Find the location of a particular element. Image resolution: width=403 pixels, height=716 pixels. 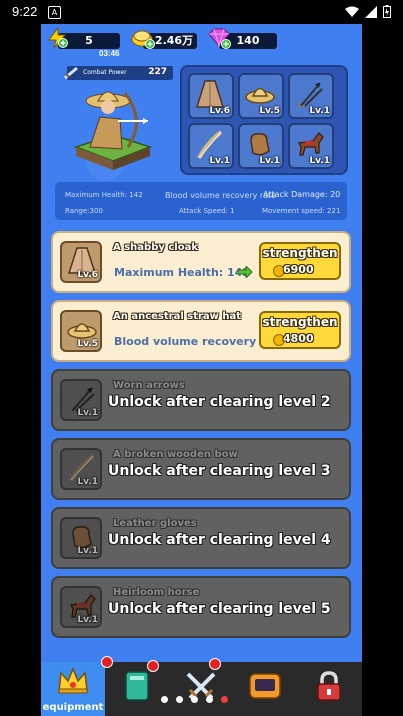

slot-level: Lv.6 is located at coordinates (219, 111).